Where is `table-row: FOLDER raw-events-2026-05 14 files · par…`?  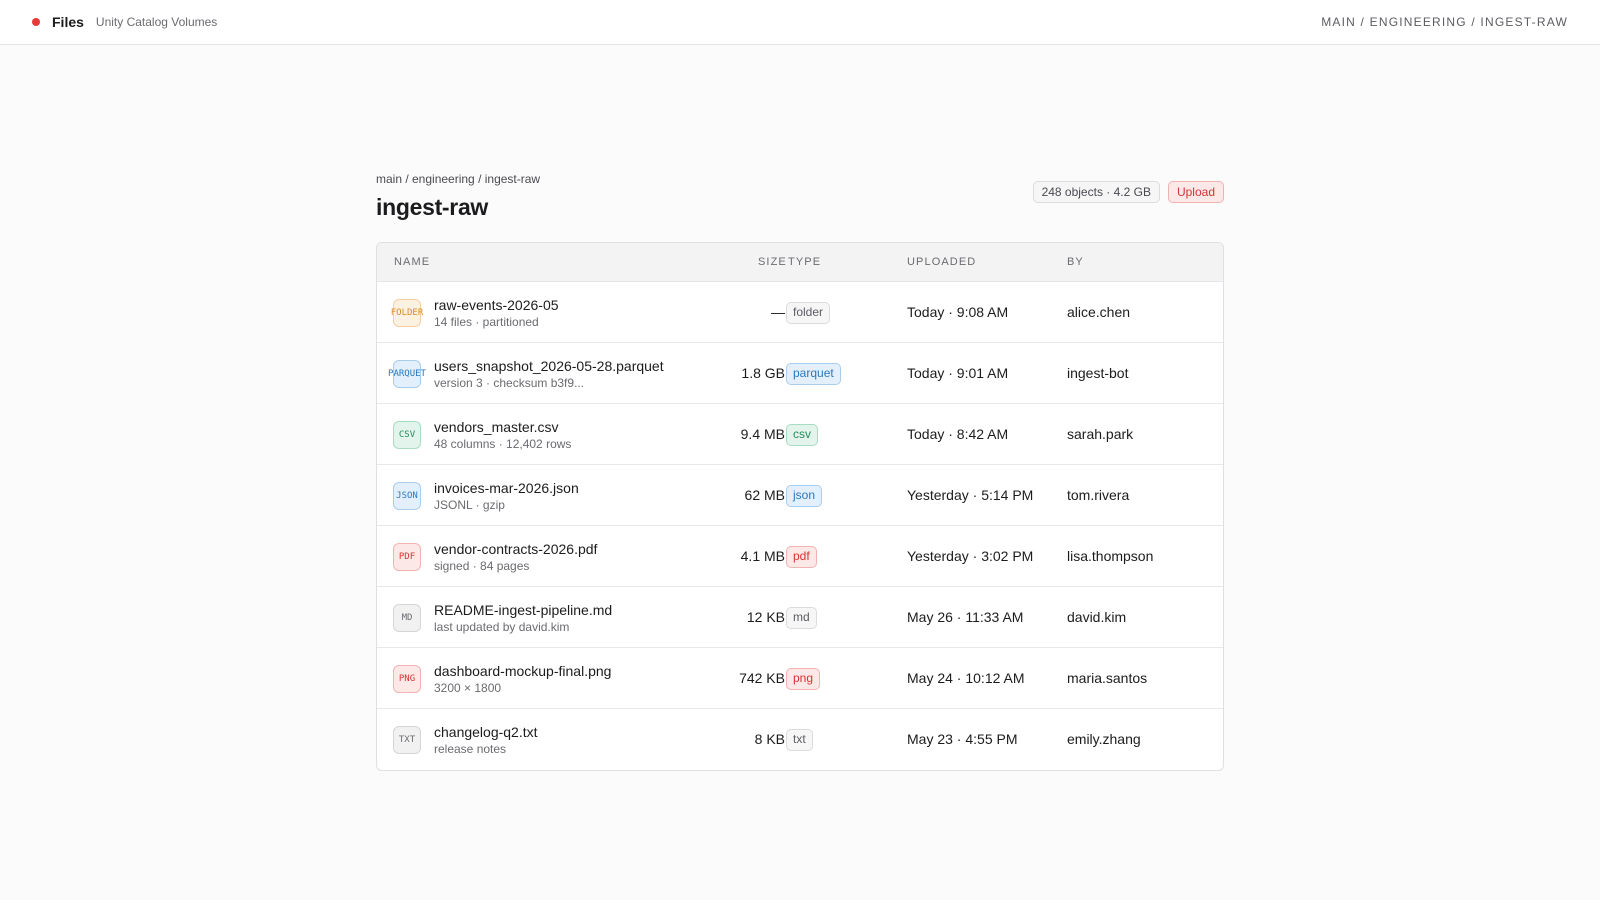
table-row: FOLDER raw-events-2026-05 14 files · par… is located at coordinates (800, 312).